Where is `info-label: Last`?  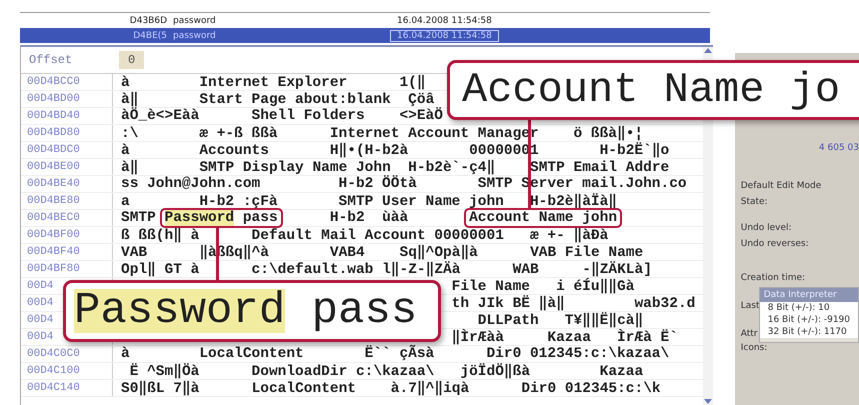
info-label: Last is located at coordinates (749, 306).